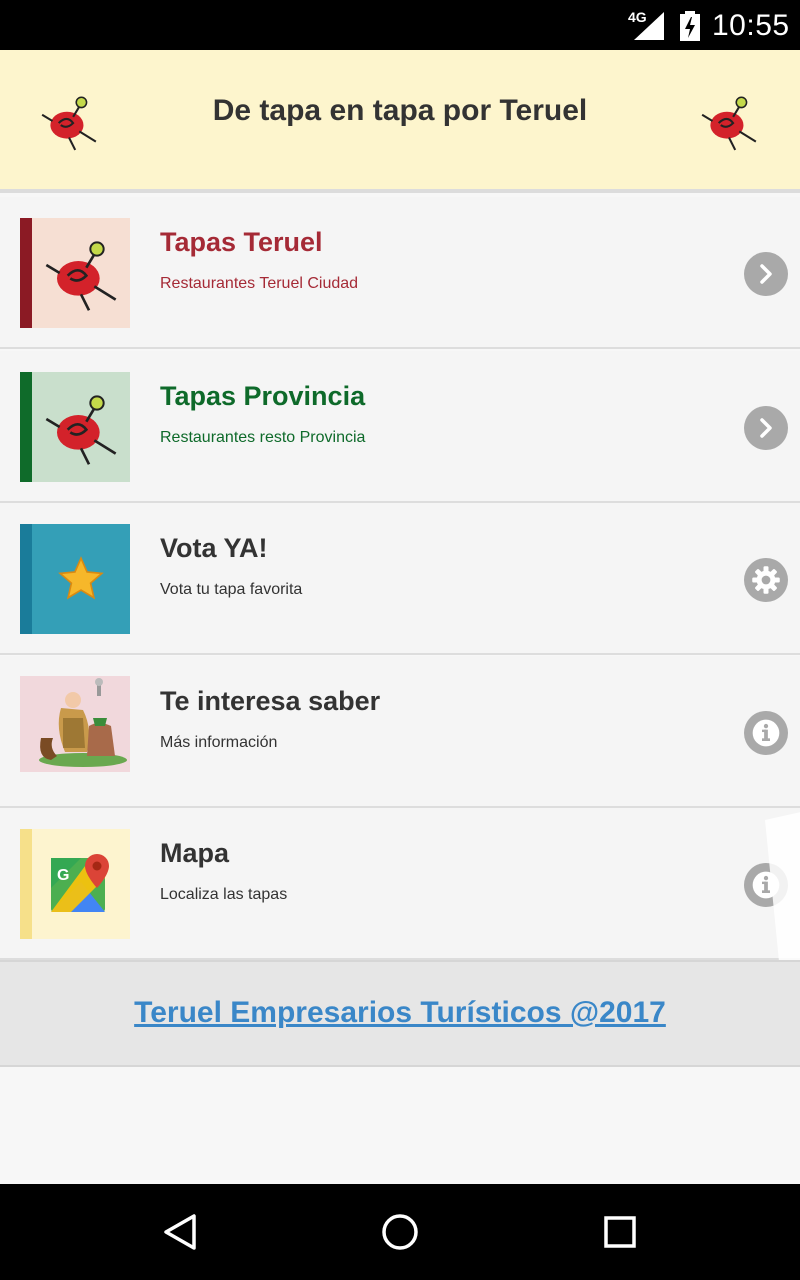 Image resolution: width=800 pixels, height=1280 pixels. I want to click on cartoon-illustration-icon, so click(81, 724).